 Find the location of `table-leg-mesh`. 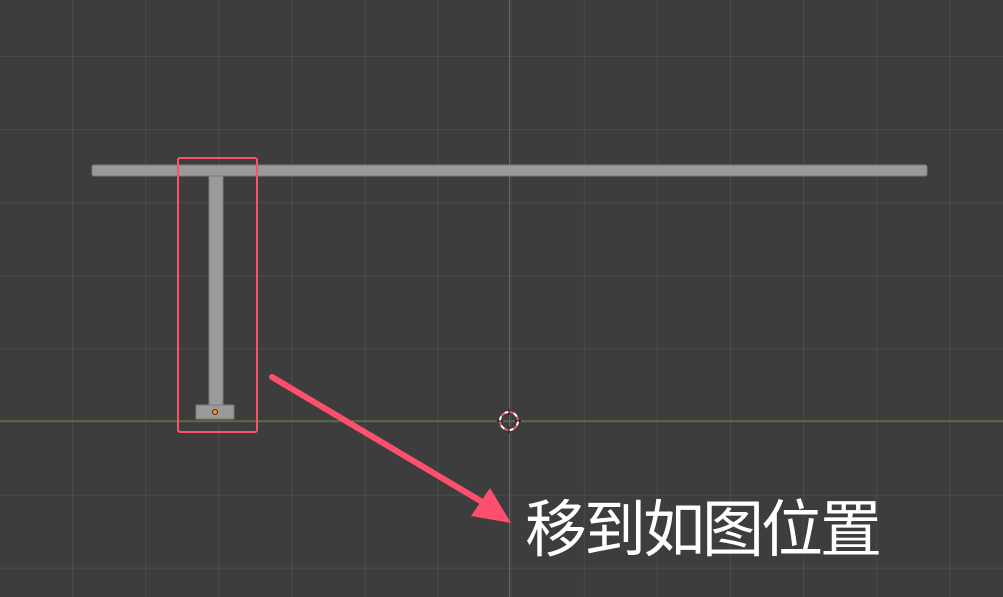

table-leg-mesh is located at coordinates (215, 297).